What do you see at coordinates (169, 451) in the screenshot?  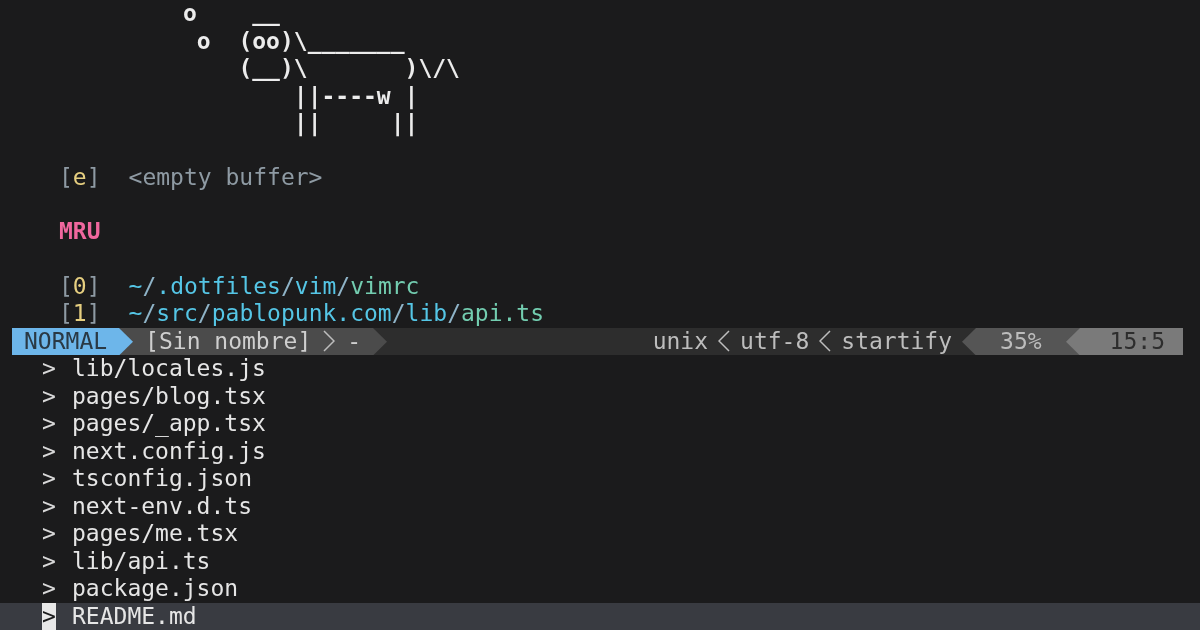 I see `file-path: next.config.js` at bounding box center [169, 451].